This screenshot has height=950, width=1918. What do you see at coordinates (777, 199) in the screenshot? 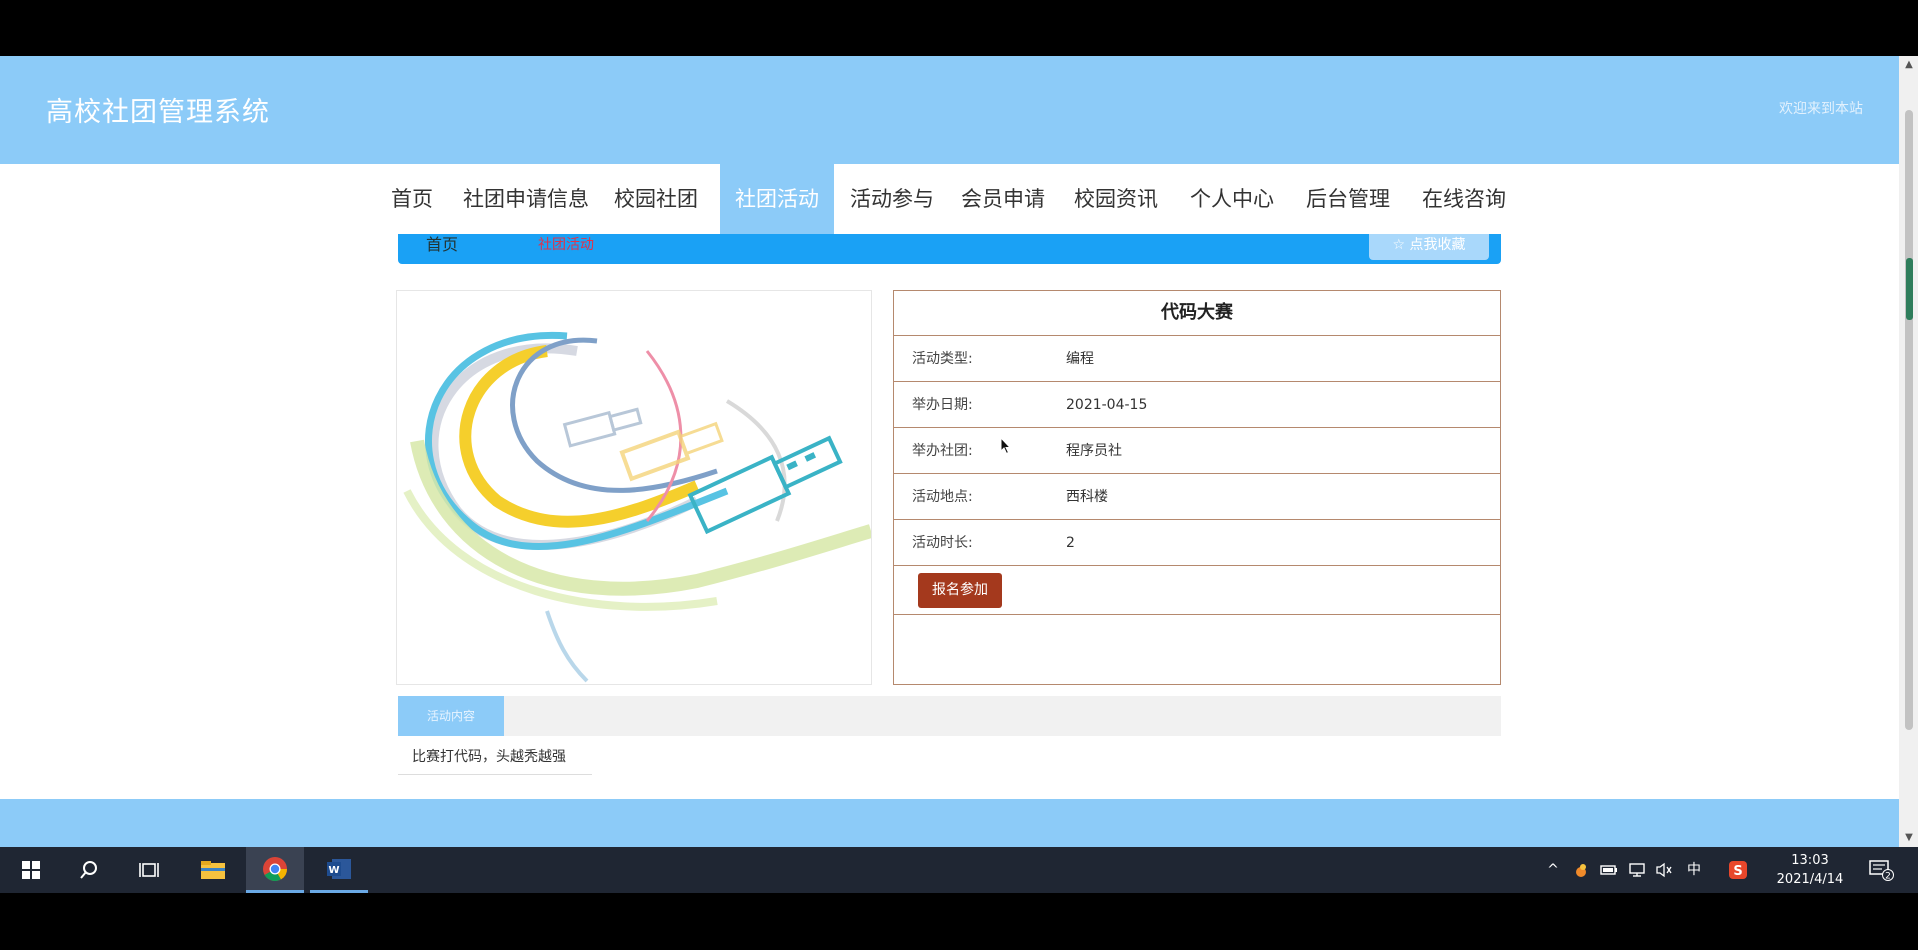
I see `nav-item-club-activities: 社团活动` at bounding box center [777, 199].